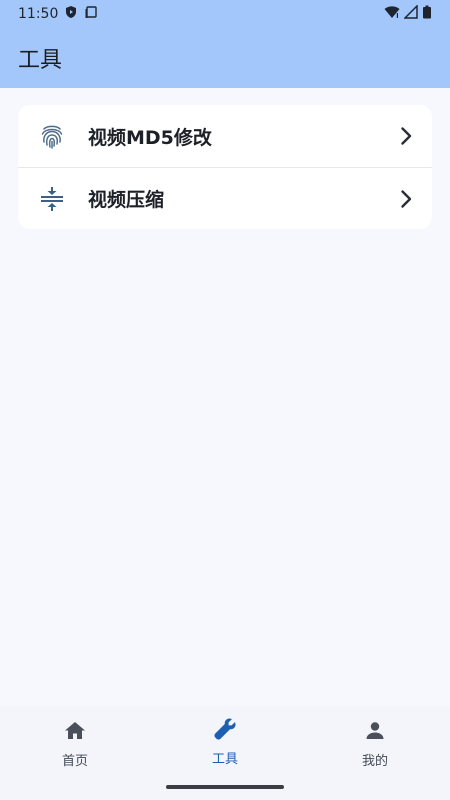 The width and height of the screenshot is (450, 800). I want to click on tools-card: 视频MD5修改 视频压缩, so click(225, 167).